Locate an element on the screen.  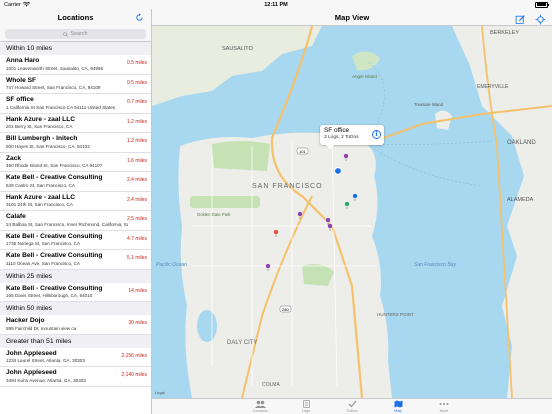
status-right is located at coordinates (542, 4).